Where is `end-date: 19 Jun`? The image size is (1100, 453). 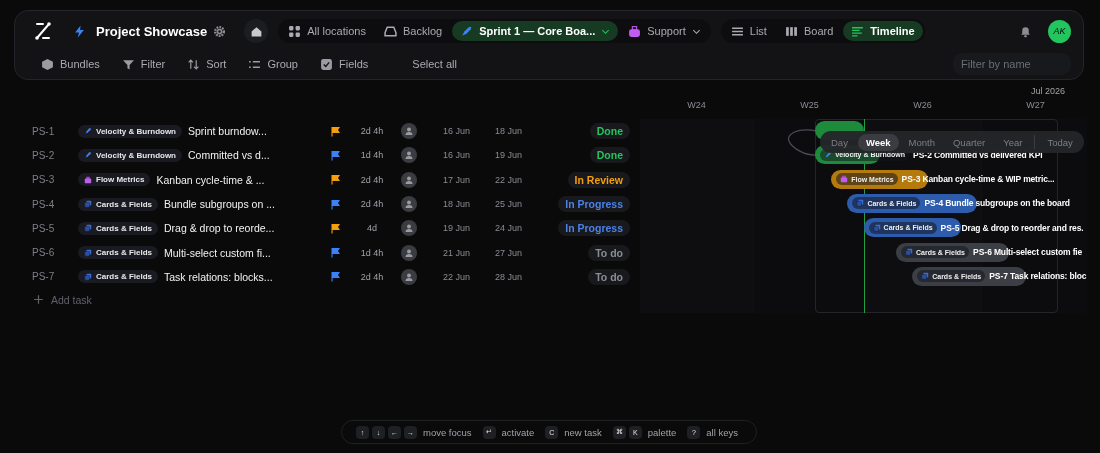
end-date: 19 Jun is located at coordinates (509, 155).